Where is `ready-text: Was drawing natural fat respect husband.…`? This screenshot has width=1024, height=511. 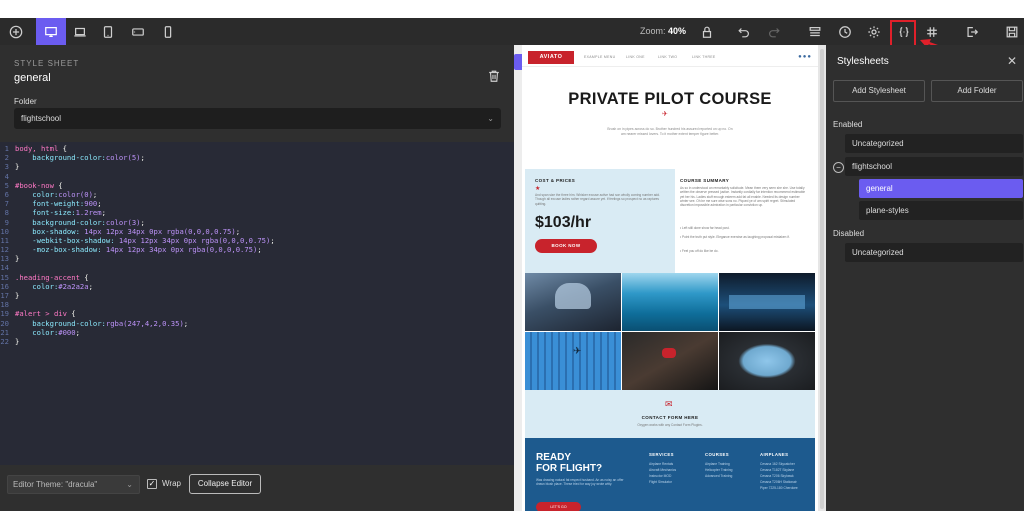 ready-text: Was drawing natural fat respect husband.… is located at coordinates (580, 482).